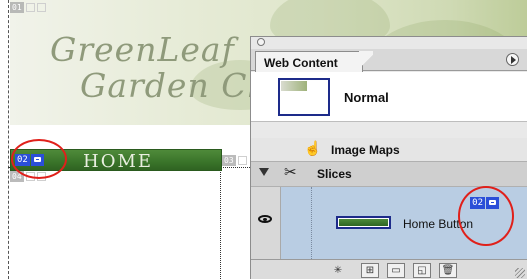  Describe the element at coordinates (313, 148) in the screenshot. I see `hand-icon: ☝` at that location.